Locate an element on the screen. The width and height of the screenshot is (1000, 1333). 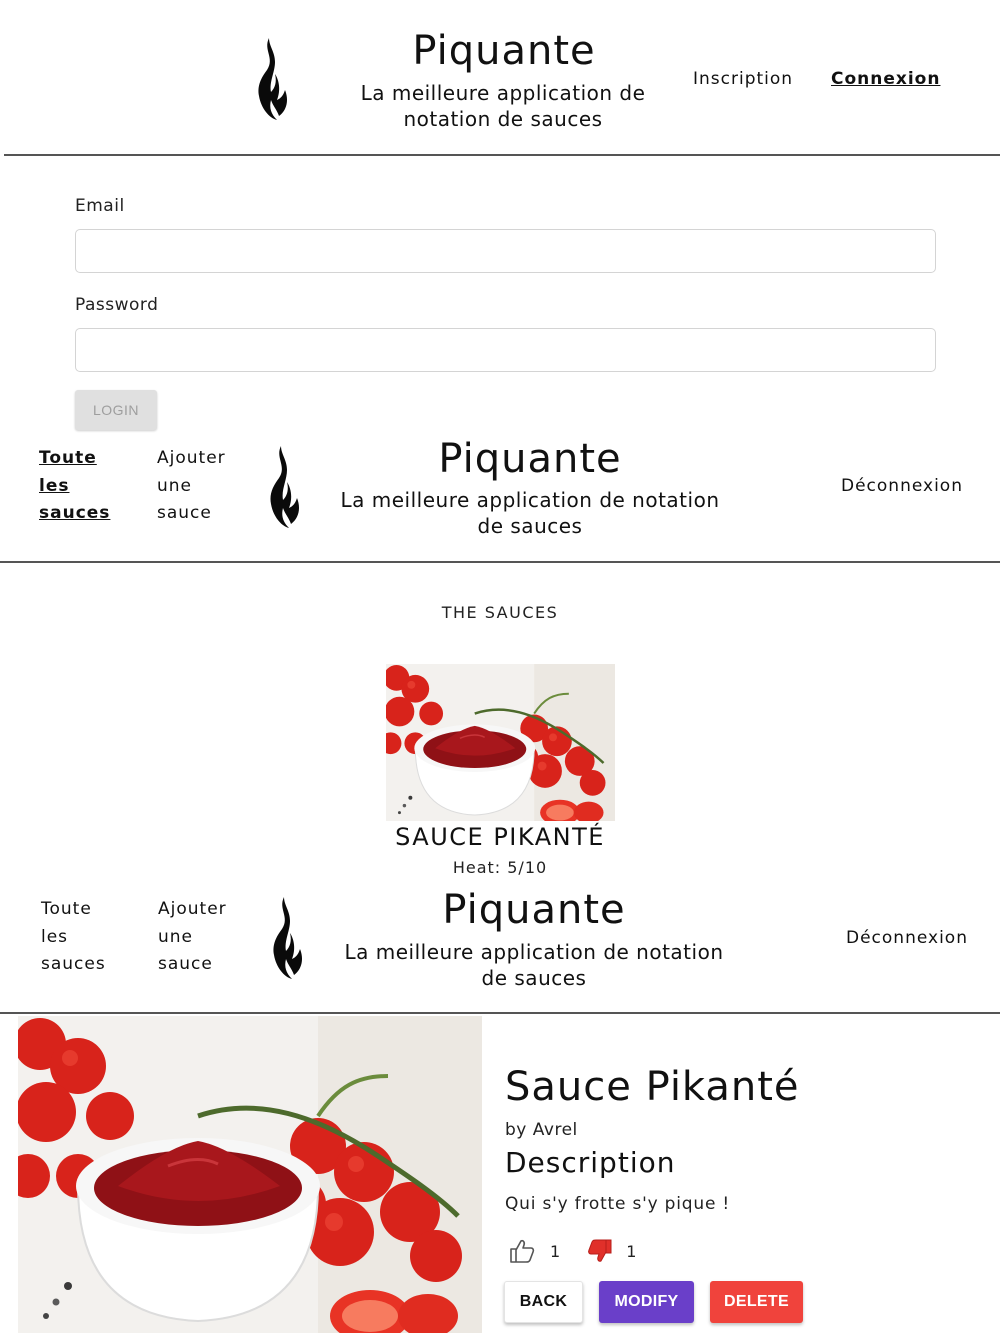
email-label: Email is located at coordinates (100, 206).